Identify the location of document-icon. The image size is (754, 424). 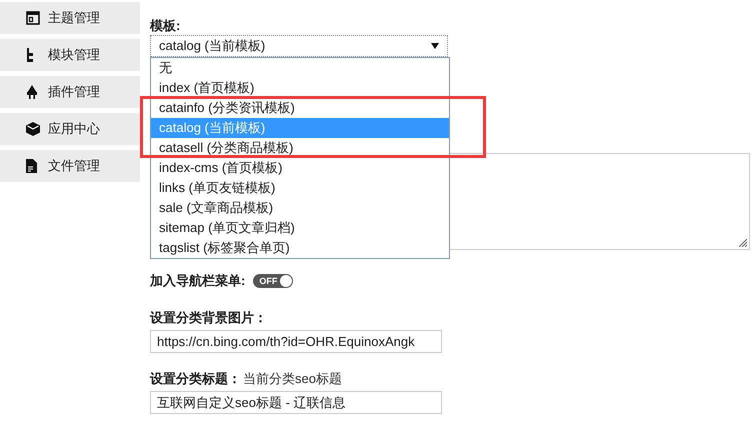
(31, 166).